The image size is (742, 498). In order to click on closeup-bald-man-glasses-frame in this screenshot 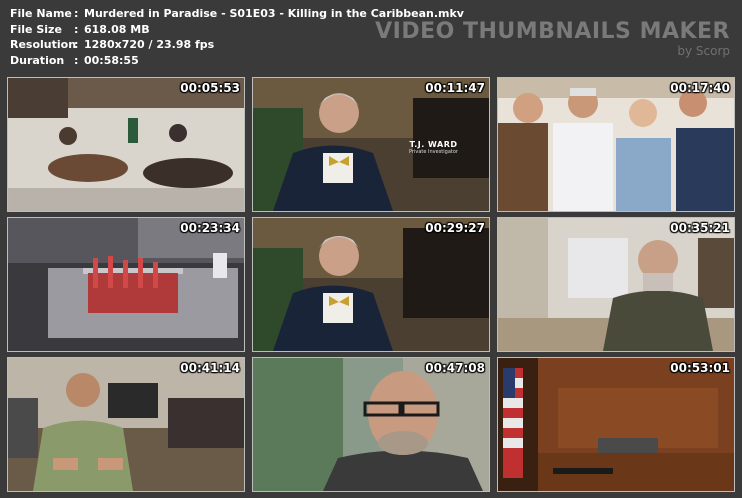, I will do `click(371, 424)`.